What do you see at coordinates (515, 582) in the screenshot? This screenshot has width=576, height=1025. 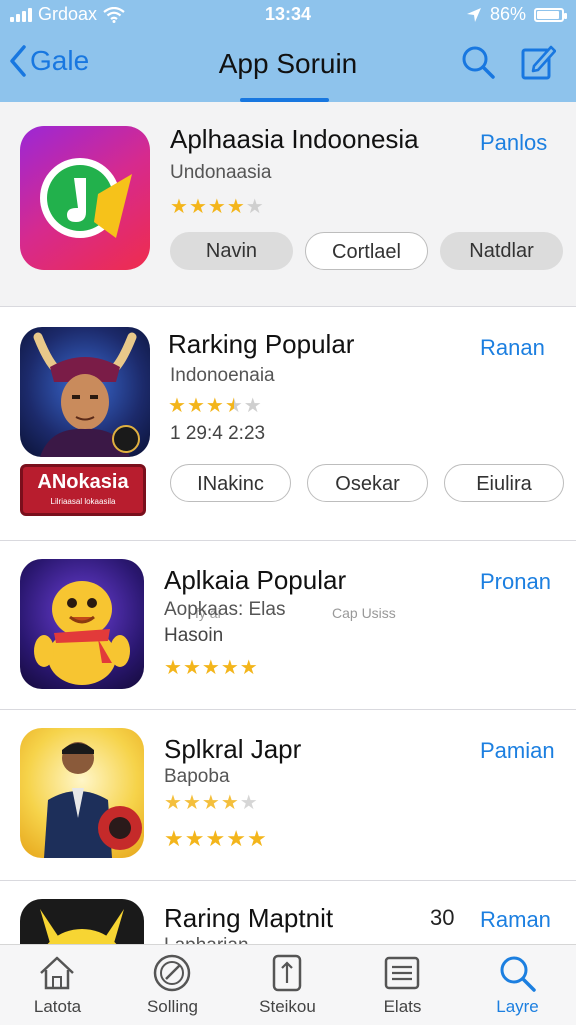 I see `app-action-button: Pronan` at bounding box center [515, 582].